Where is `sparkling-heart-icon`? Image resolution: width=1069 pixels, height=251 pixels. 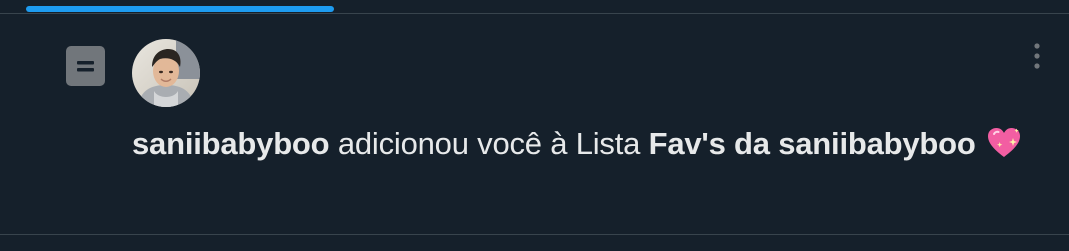 sparkling-heart-icon is located at coordinates (1004, 150).